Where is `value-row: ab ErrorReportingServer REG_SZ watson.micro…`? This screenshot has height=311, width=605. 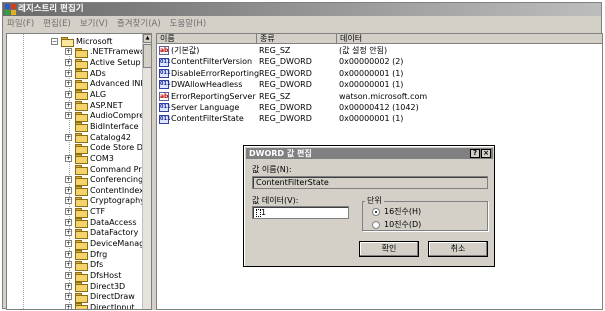
value-row: ab ErrorReportingServer REG_SZ watson.micro… is located at coordinates (379, 97).